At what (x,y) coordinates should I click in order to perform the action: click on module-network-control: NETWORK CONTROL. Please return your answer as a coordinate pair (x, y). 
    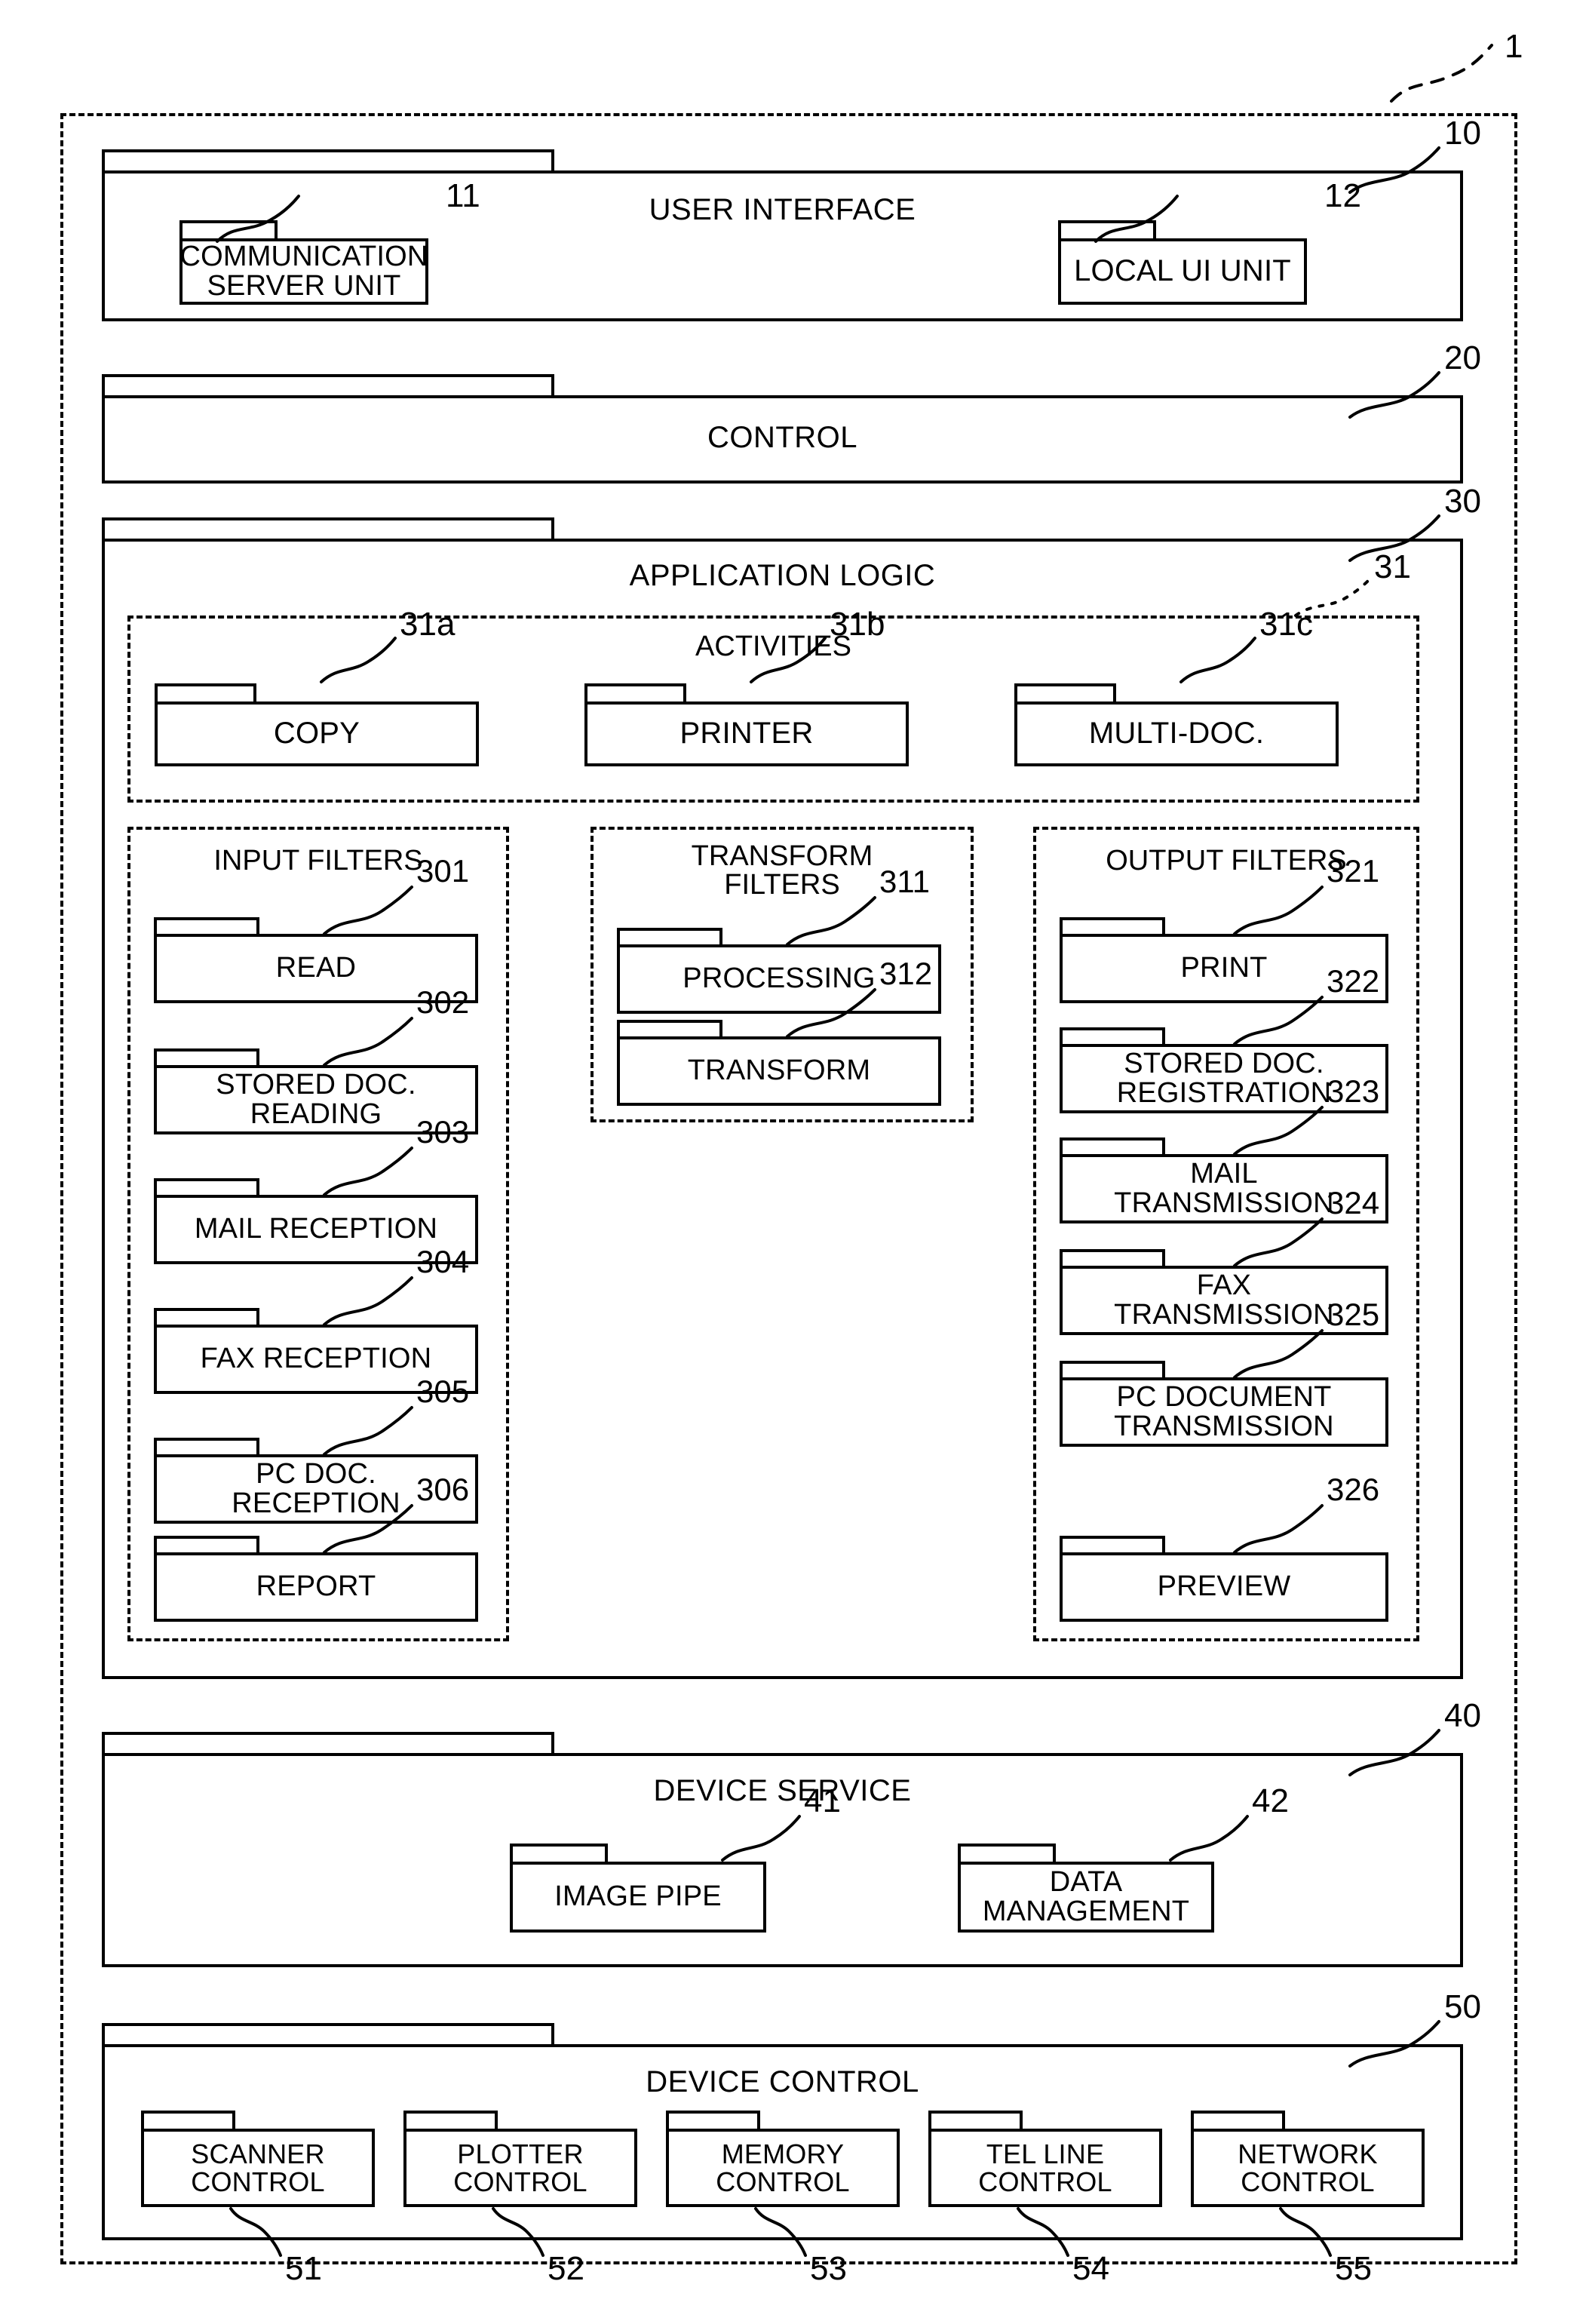
    Looking at the image, I should click on (1308, 2159).